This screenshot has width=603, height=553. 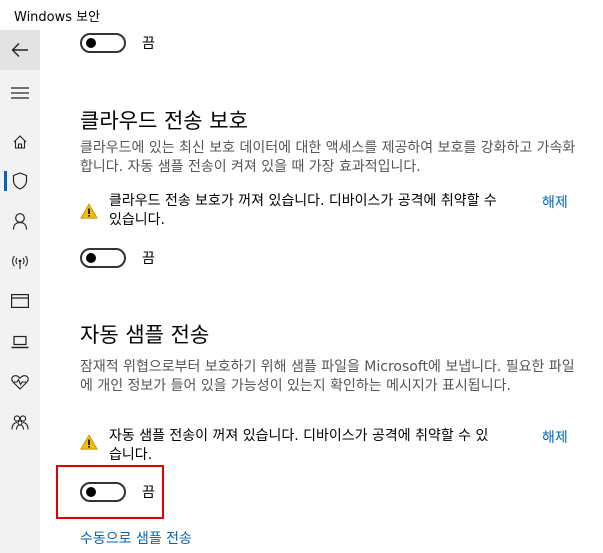 I want to click on back-arrow-icon, so click(x=19, y=50).